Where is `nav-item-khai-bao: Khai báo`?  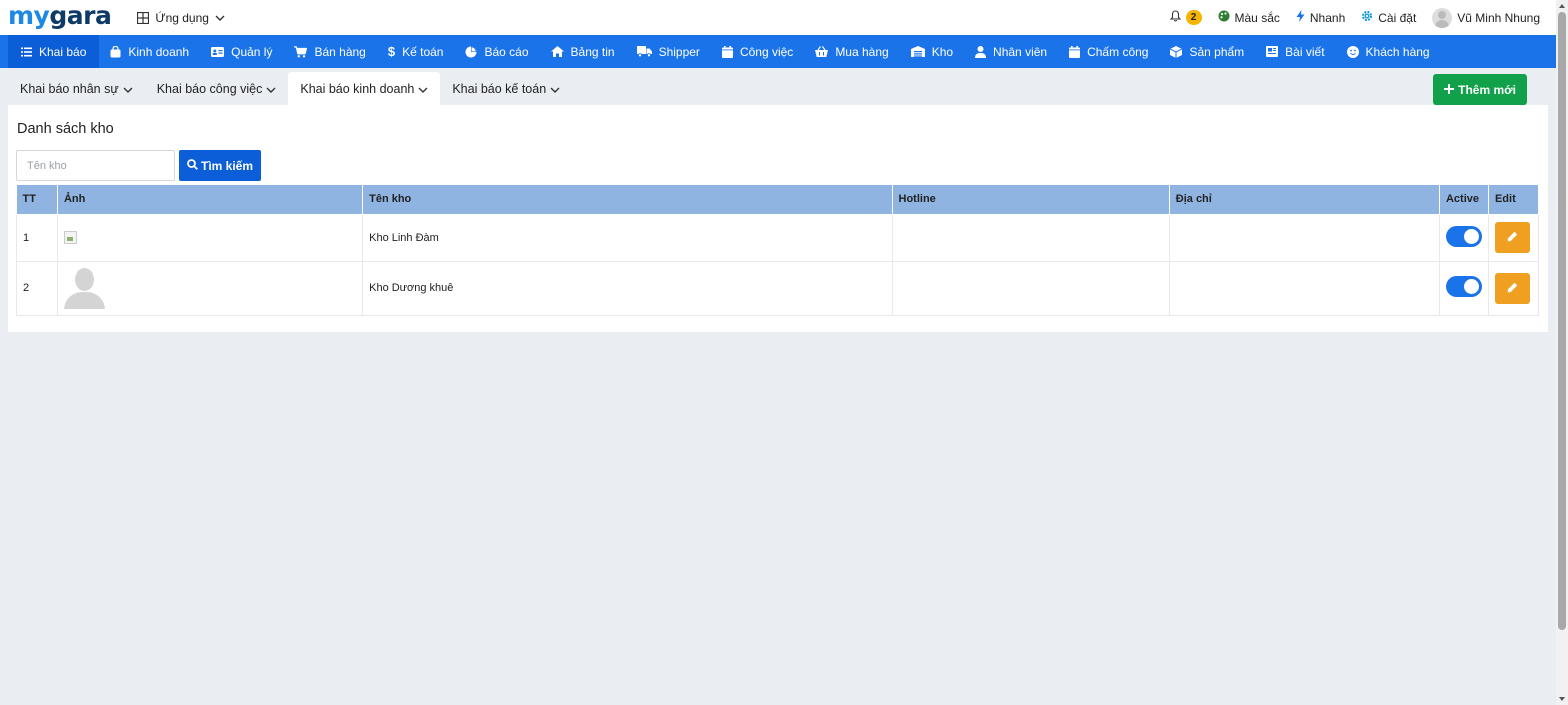
nav-item-khai-bao: Khai báo is located at coordinates (54, 51).